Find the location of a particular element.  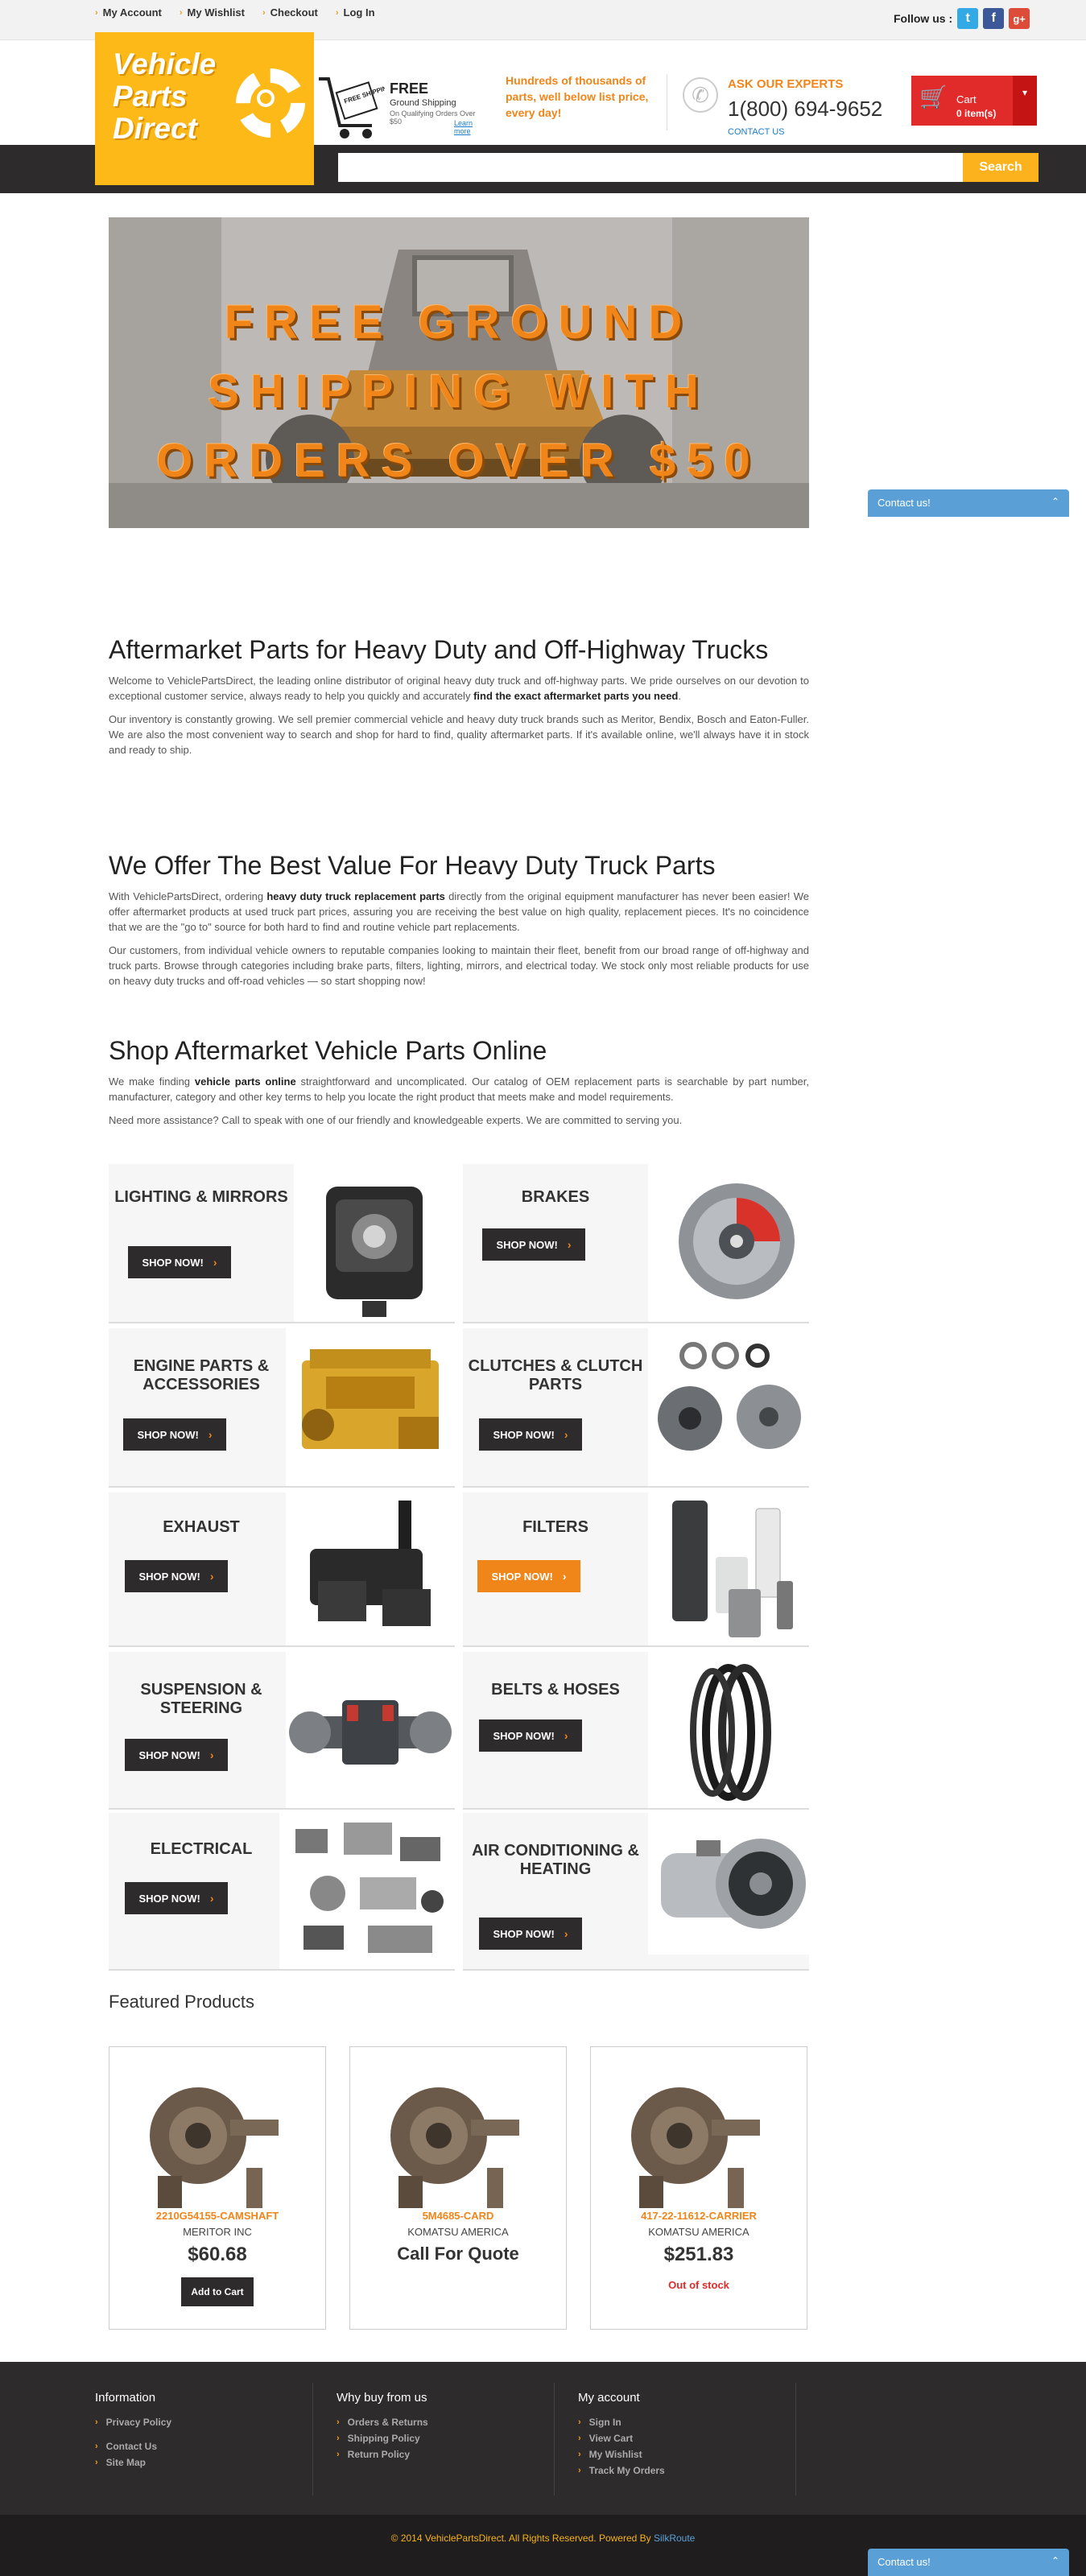

site-map-link: › Site Map is located at coordinates (216, 2462).